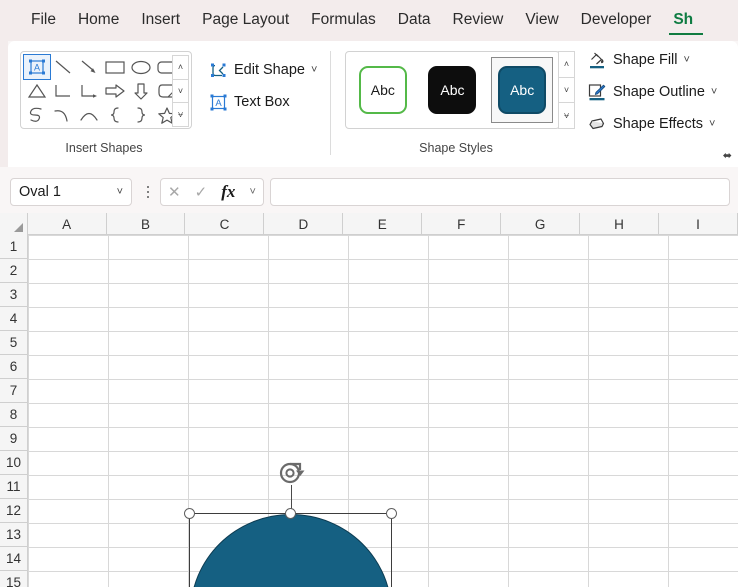 This screenshot has height=587, width=738. What do you see at coordinates (478, 20) in the screenshot?
I see `tab-review: Review` at bounding box center [478, 20].